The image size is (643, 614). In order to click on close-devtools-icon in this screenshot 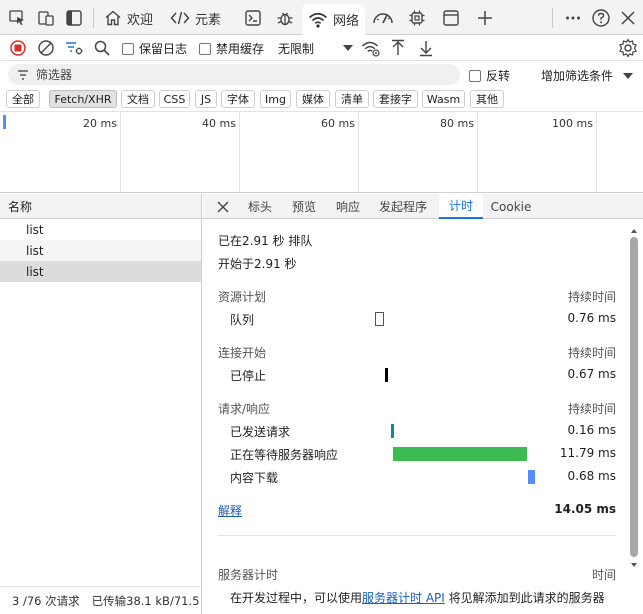, I will do `click(628, 18)`.